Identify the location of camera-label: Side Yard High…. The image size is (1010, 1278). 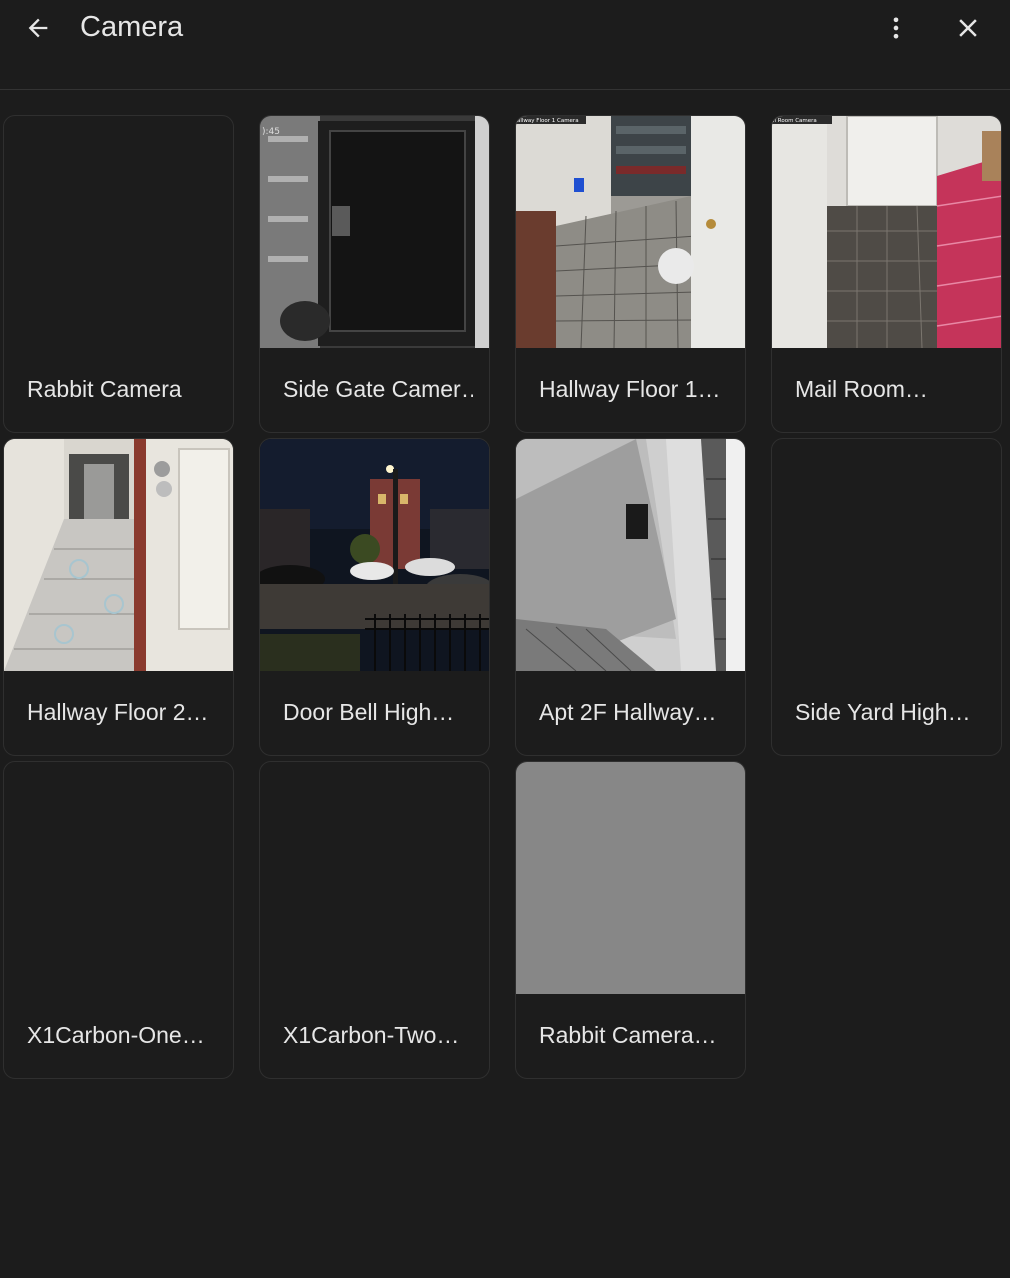
(883, 712).